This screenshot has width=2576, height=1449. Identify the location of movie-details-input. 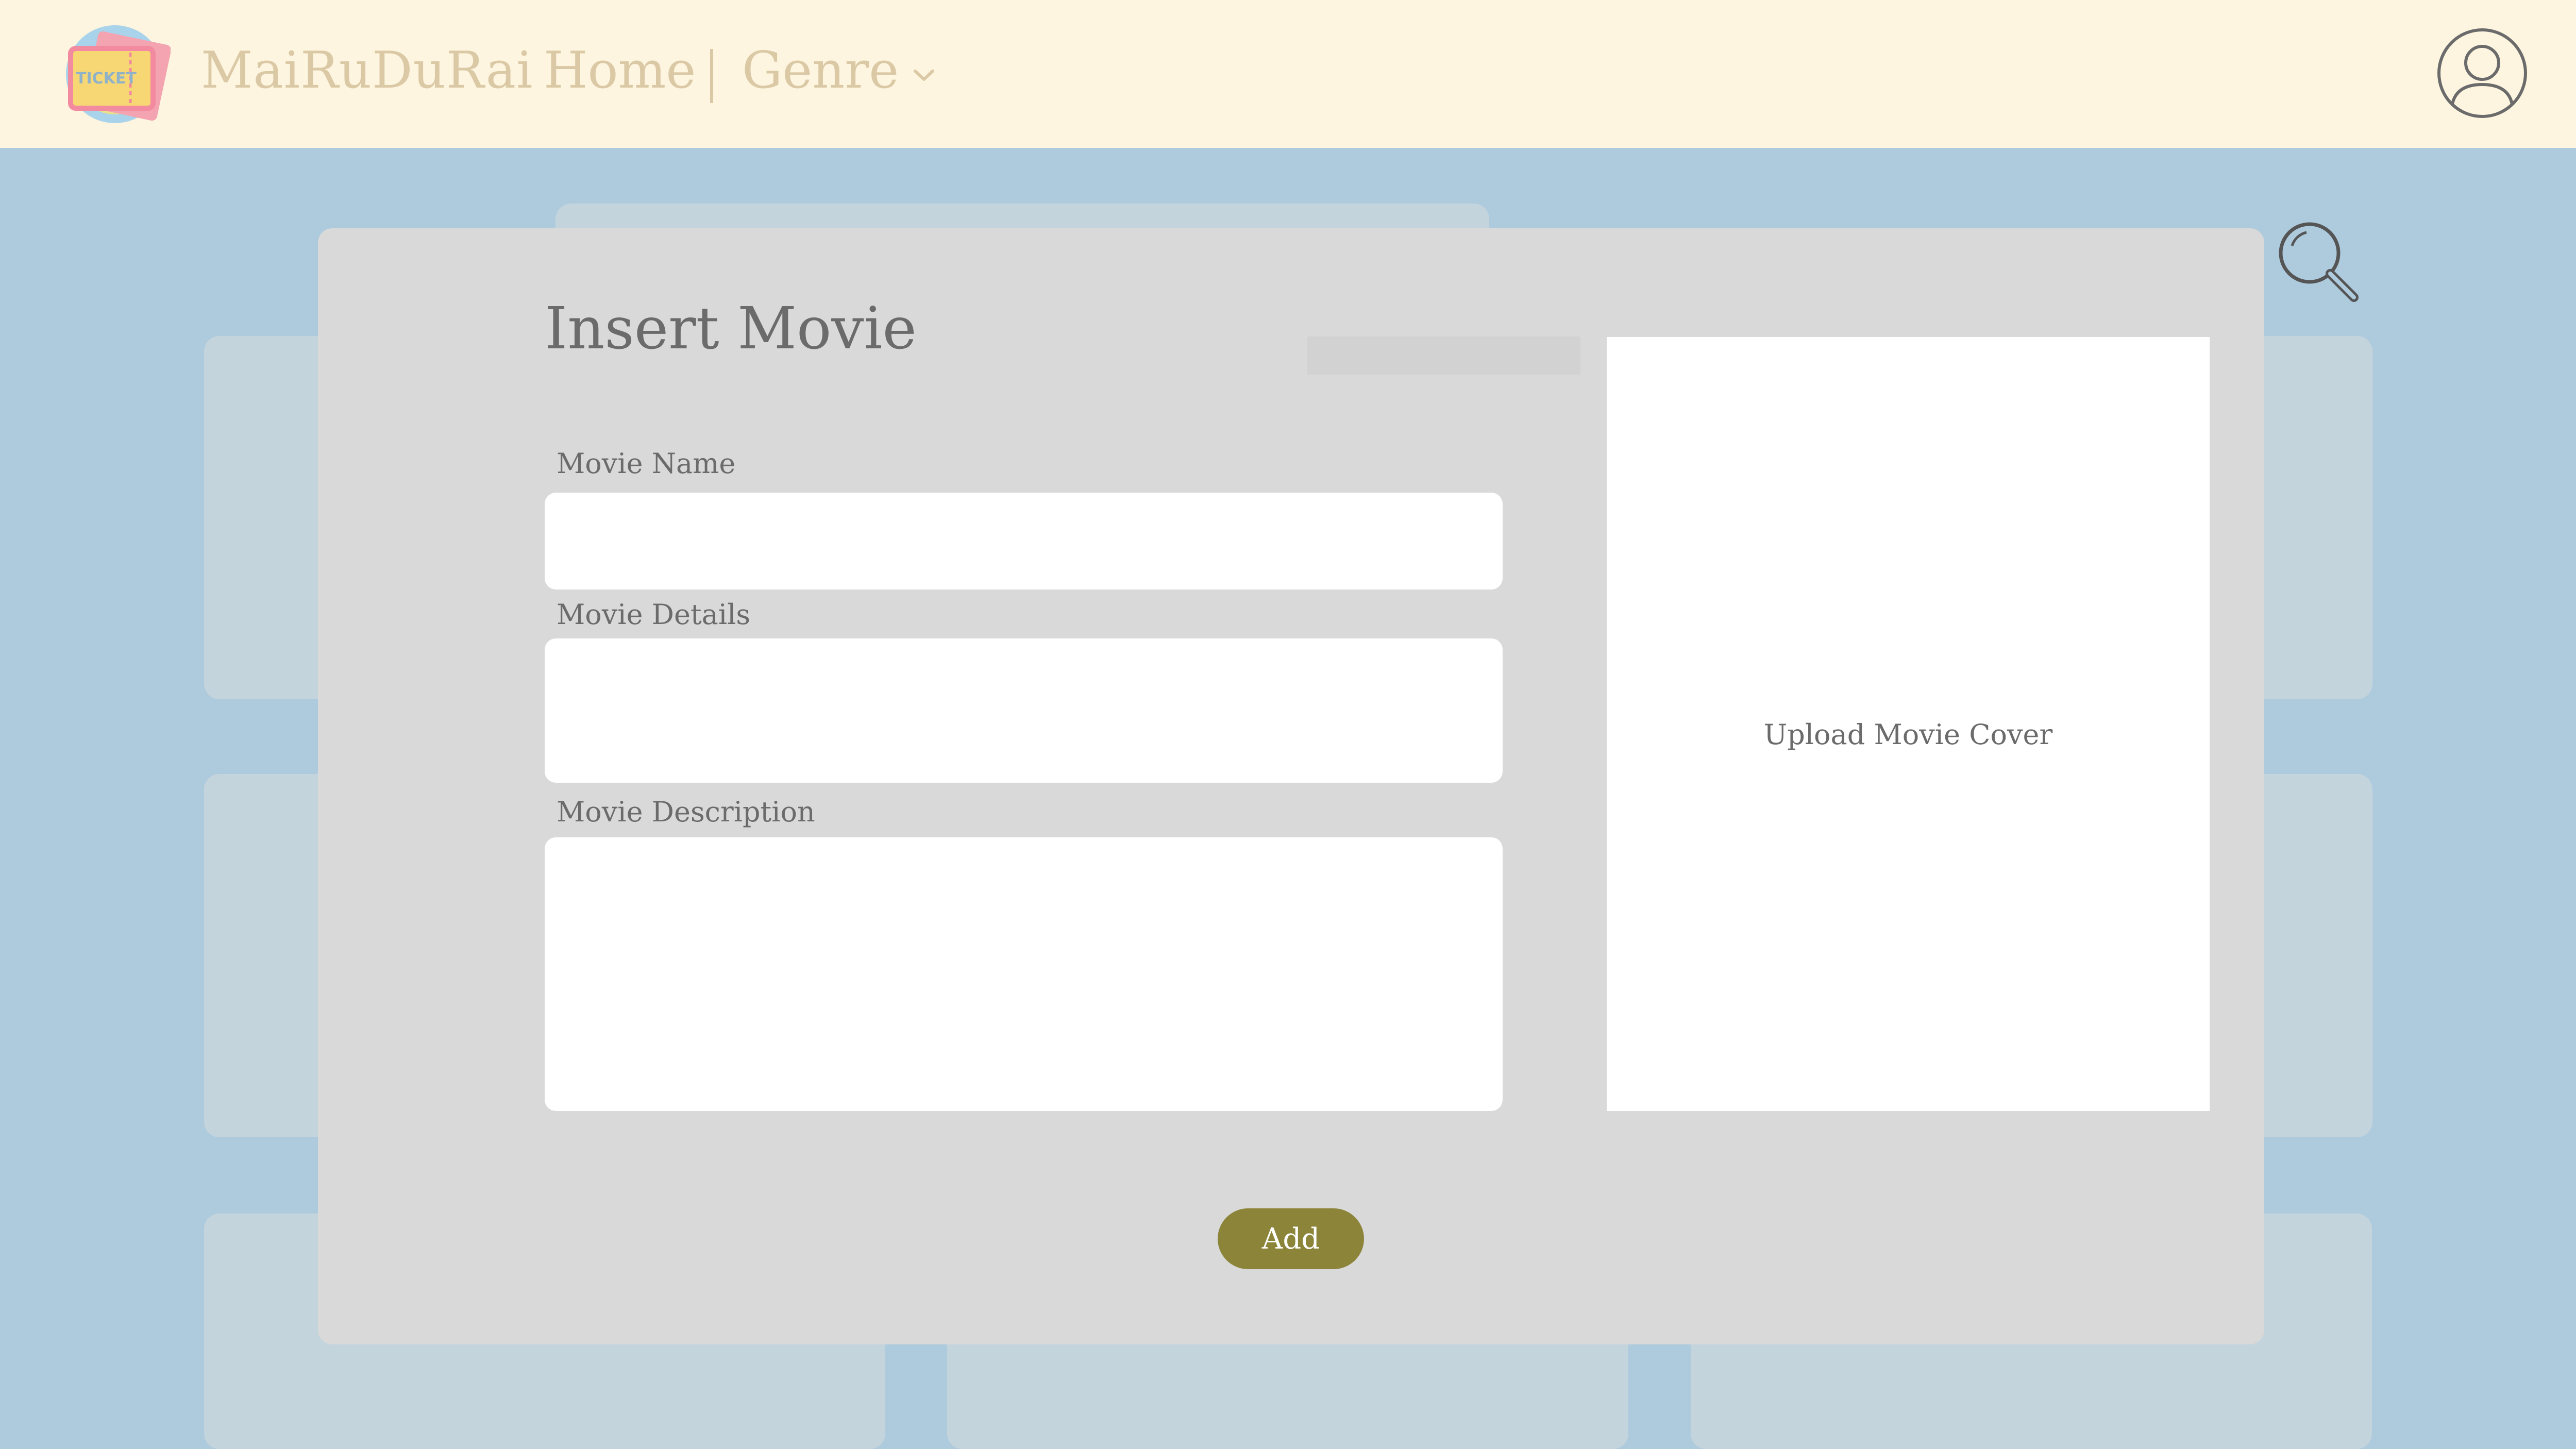
(1024, 710).